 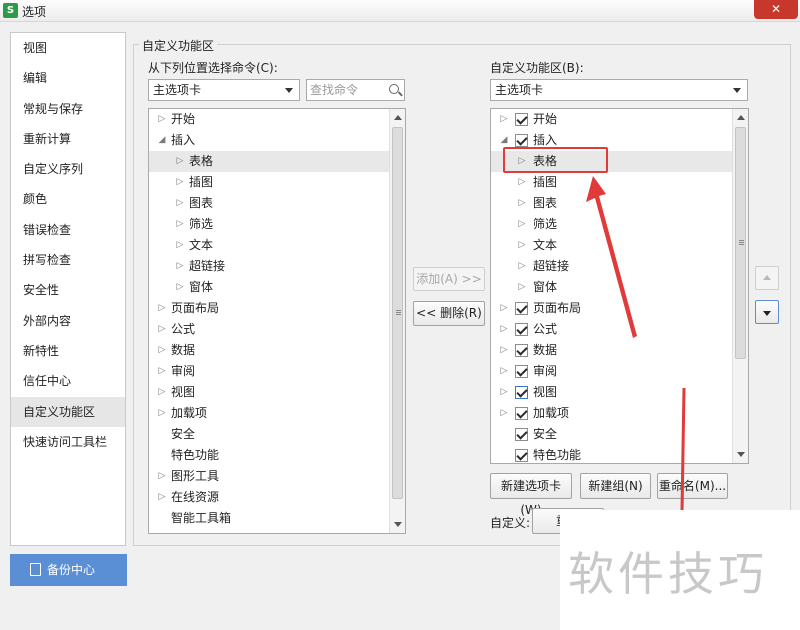 What do you see at coordinates (668, 574) in the screenshot?
I see `watermark-text: 软件技巧` at bounding box center [668, 574].